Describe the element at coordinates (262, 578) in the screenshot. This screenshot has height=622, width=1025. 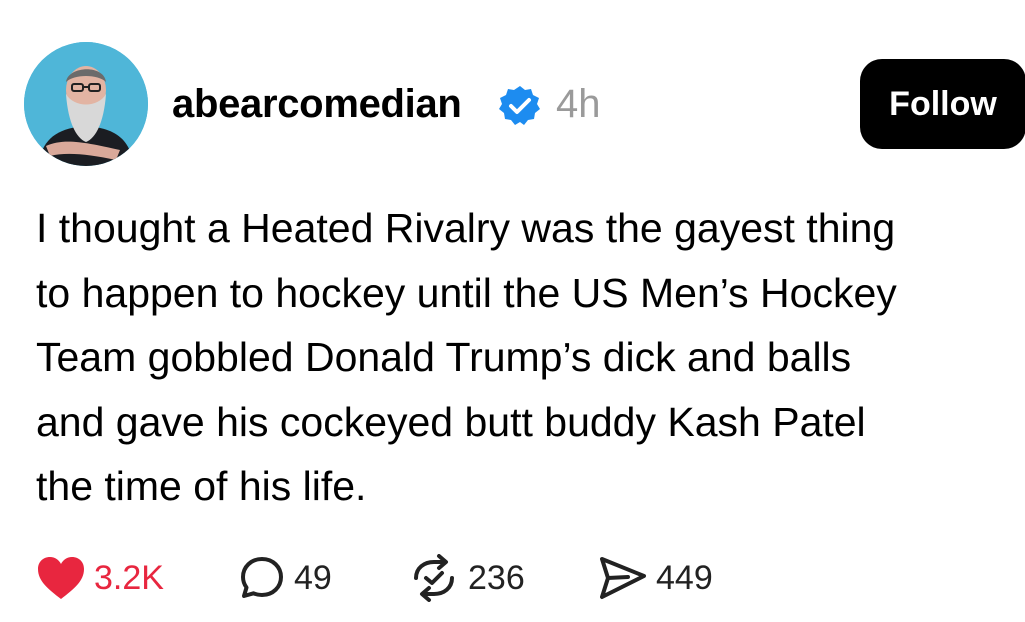
I see `comment-icon` at that location.